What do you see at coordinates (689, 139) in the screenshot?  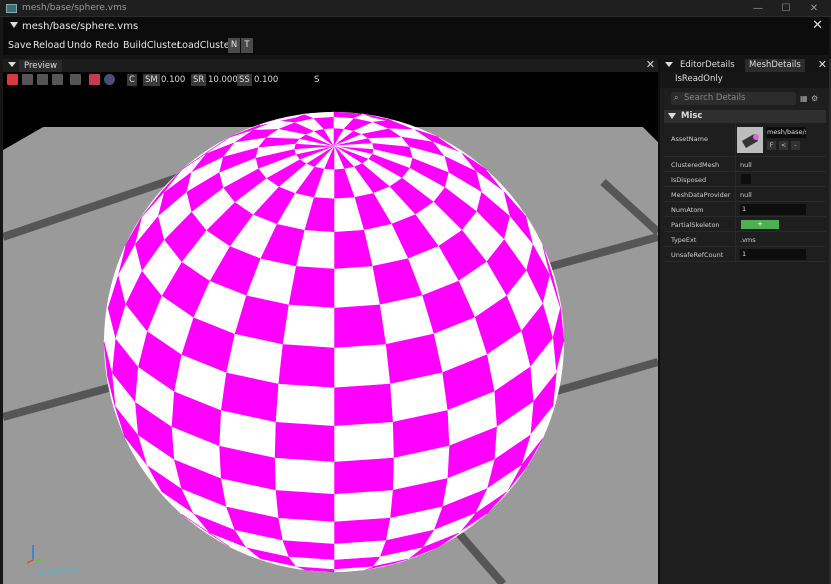 I see `prop-key: AssetName` at bounding box center [689, 139].